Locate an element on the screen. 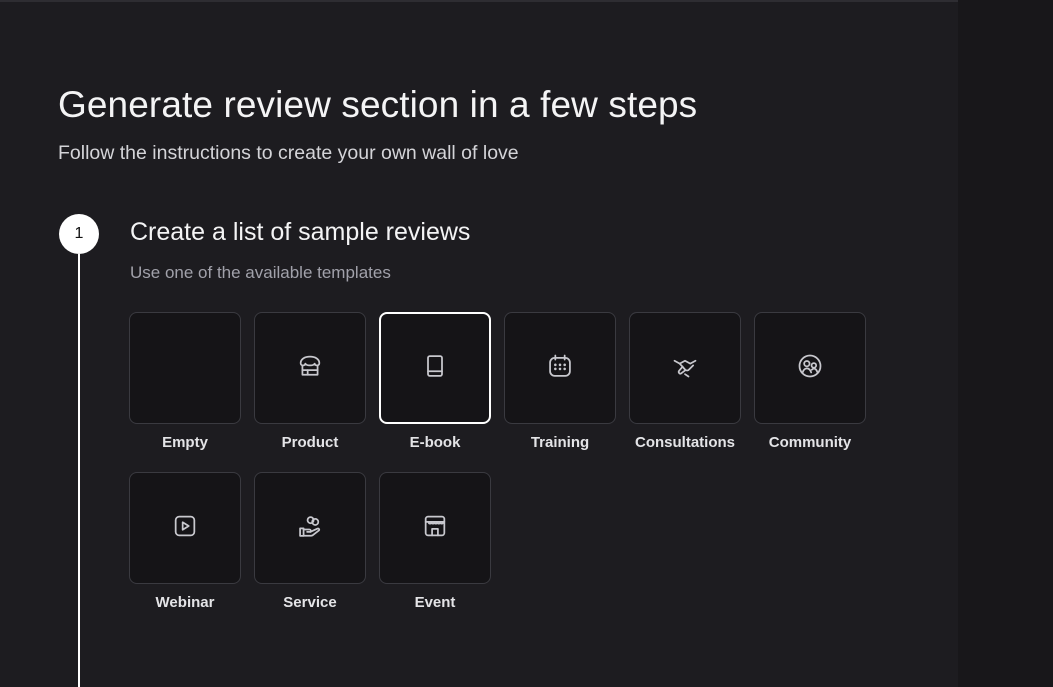  template-service: Service is located at coordinates (310, 542).